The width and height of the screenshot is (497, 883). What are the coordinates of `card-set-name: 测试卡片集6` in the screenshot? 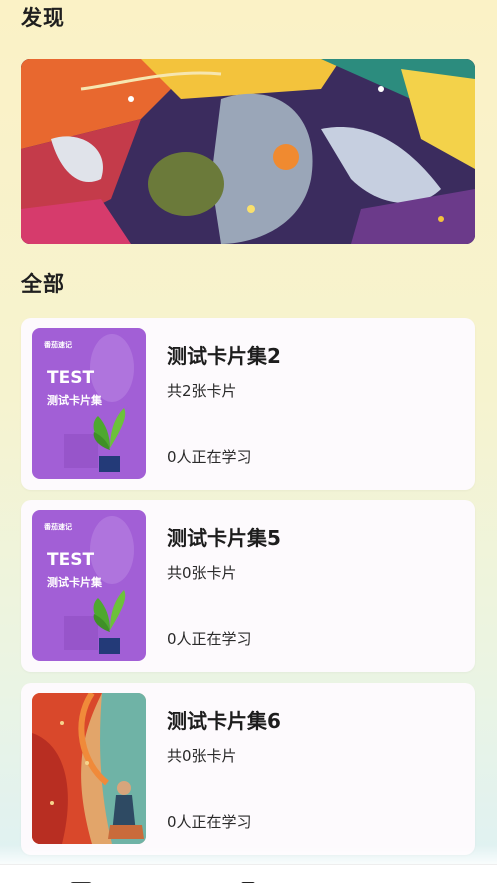 It's located at (224, 721).